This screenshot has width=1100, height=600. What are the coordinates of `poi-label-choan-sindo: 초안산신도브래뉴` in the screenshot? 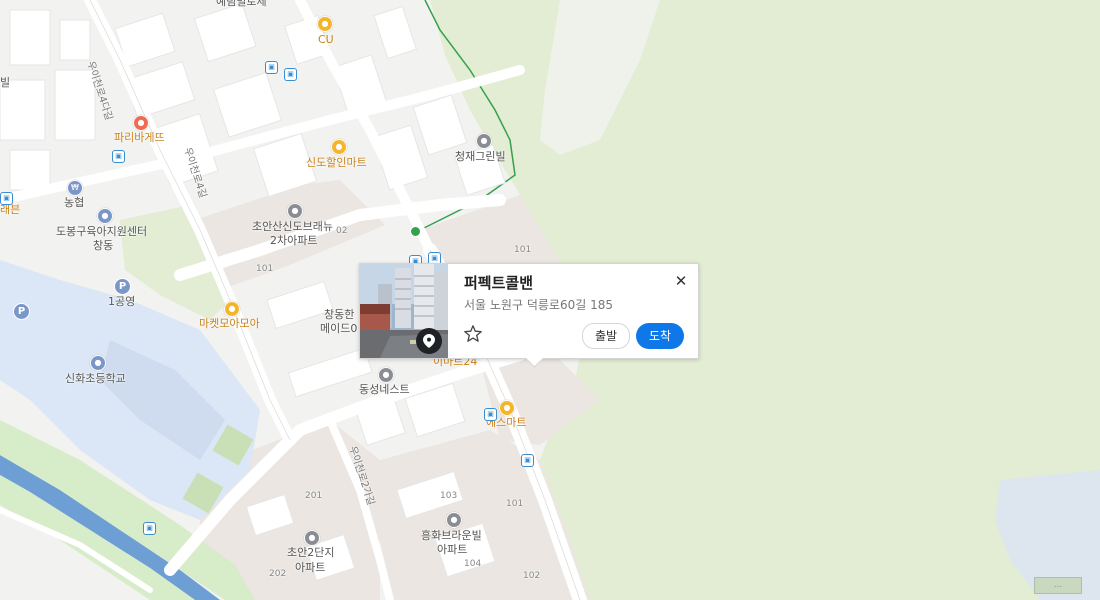 It's located at (292, 226).